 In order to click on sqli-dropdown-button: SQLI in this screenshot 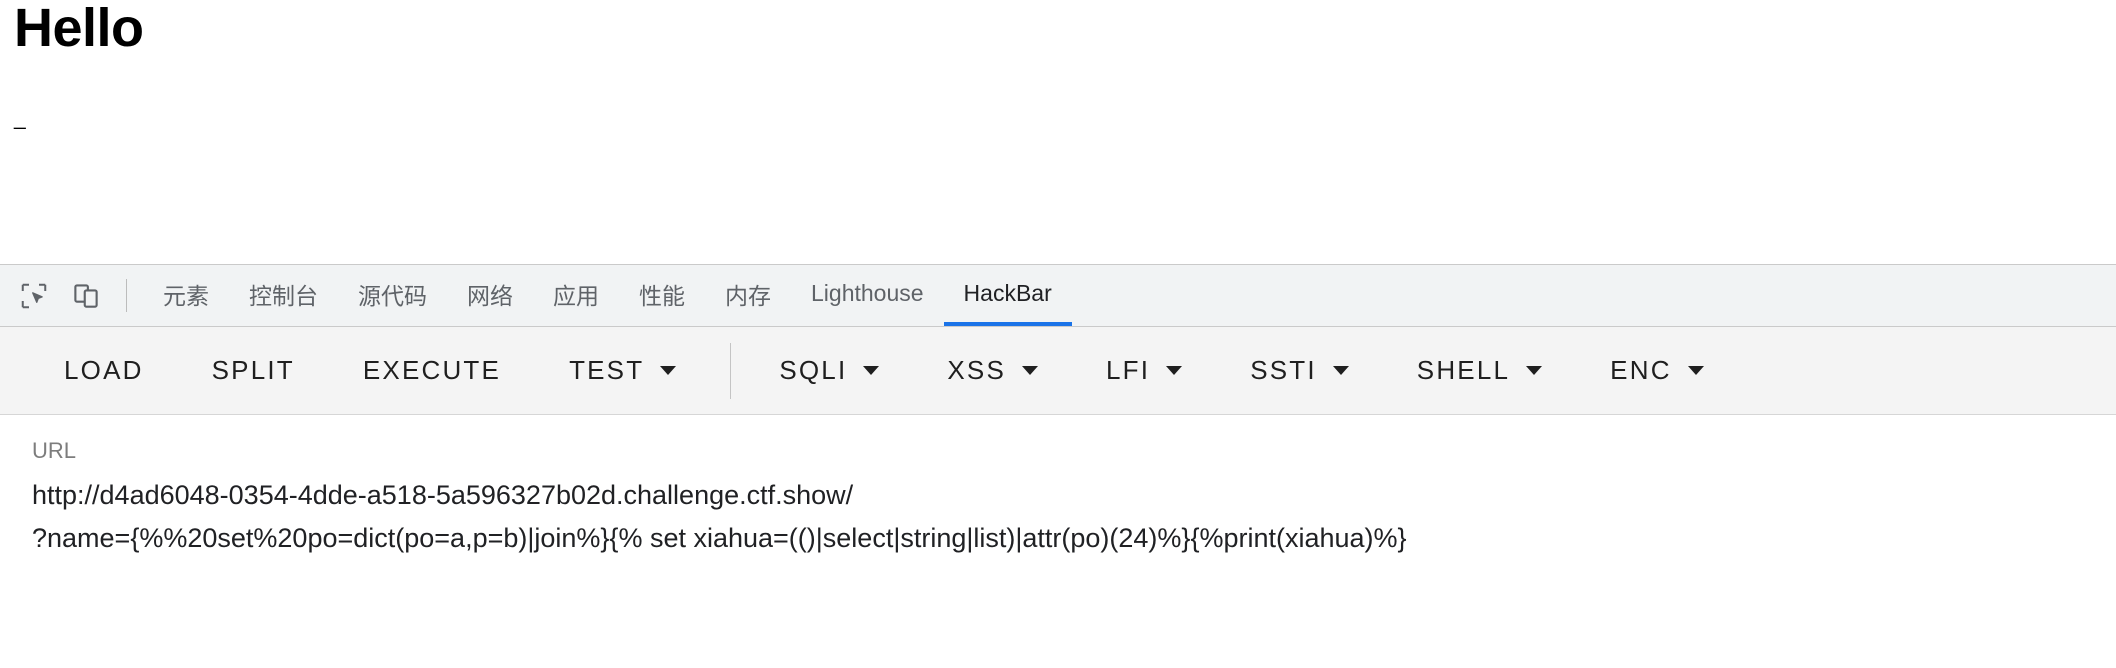, I will do `click(829, 371)`.